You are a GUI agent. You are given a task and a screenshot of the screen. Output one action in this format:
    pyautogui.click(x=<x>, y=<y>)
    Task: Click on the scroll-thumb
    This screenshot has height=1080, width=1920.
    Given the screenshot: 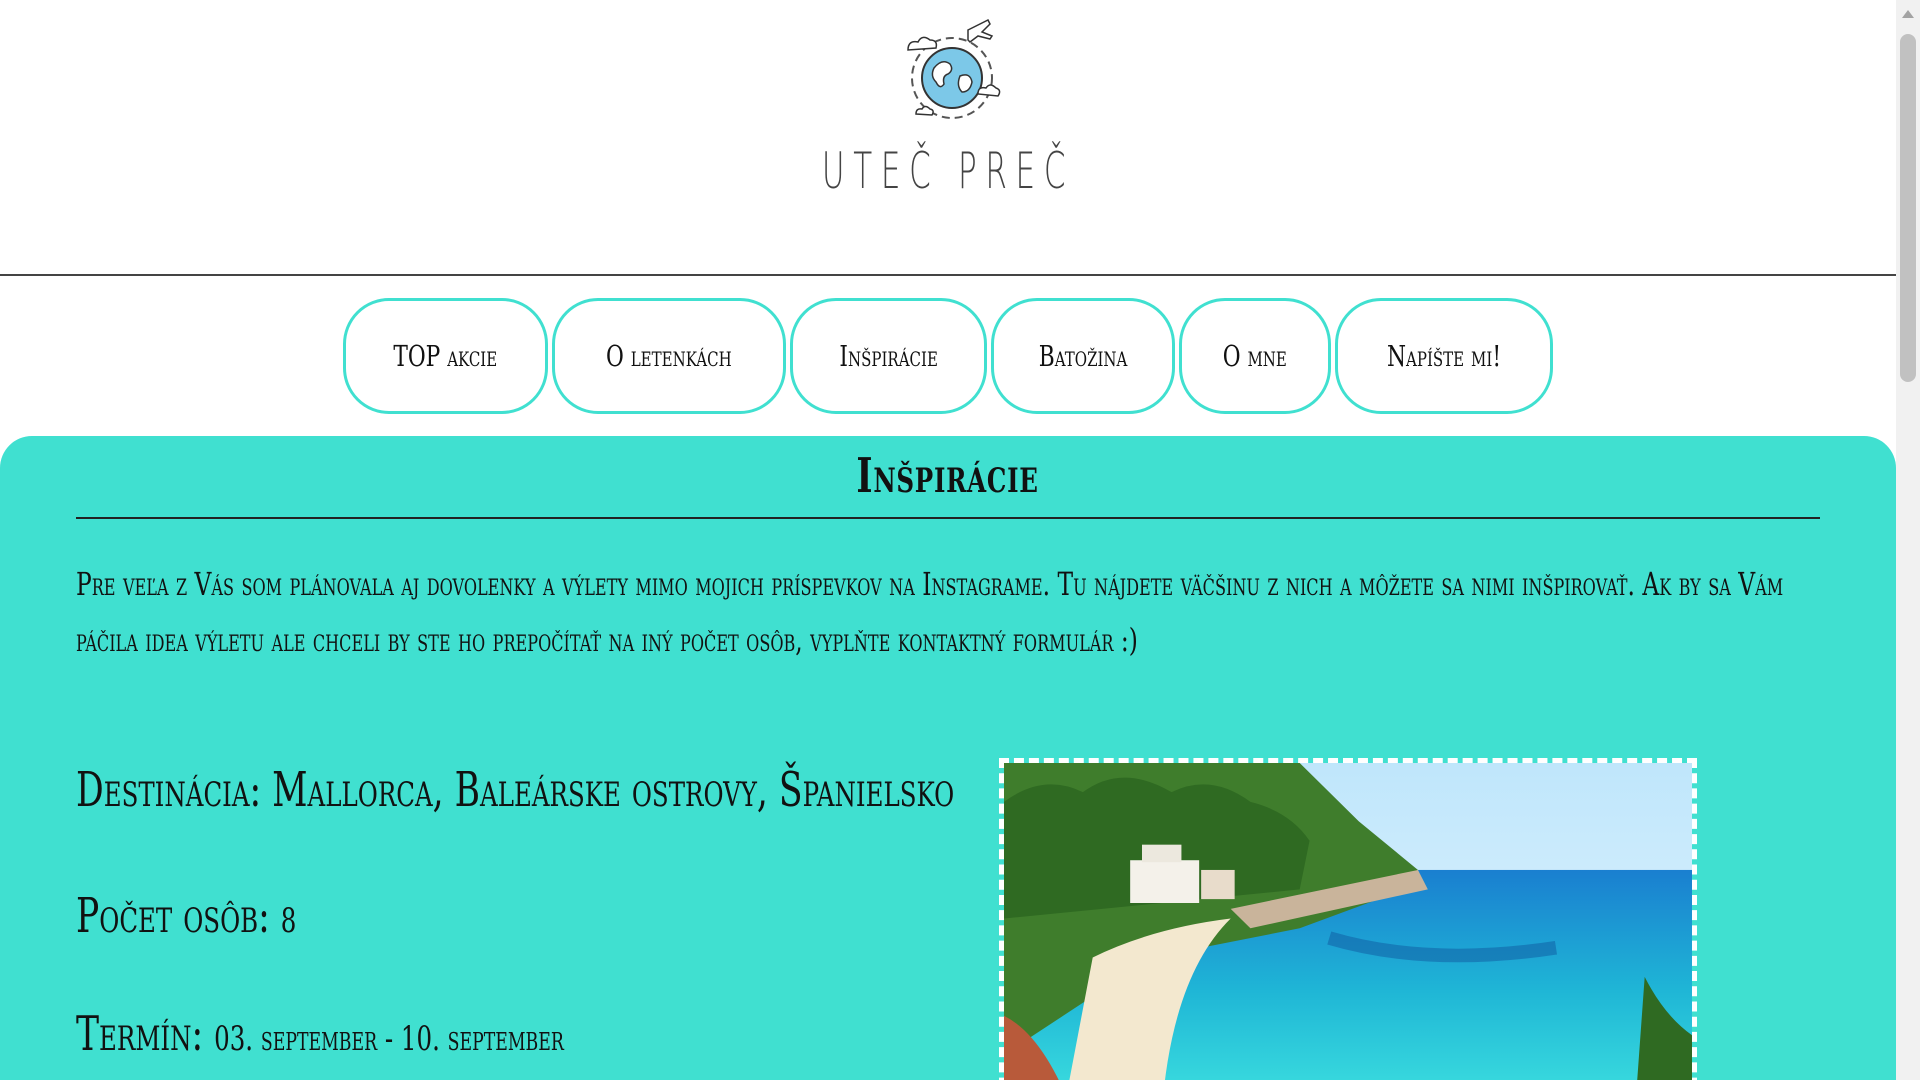 What is the action you would take?
    pyautogui.click(x=1908, y=208)
    